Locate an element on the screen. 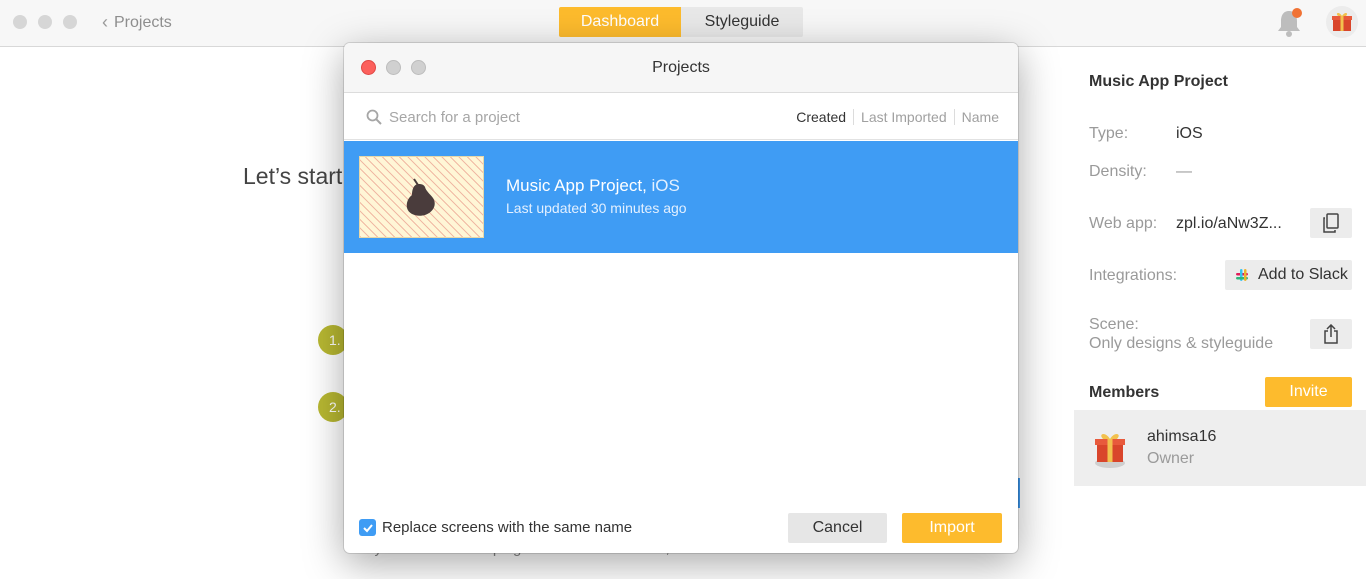  share-icon is located at coordinates (1331, 334).